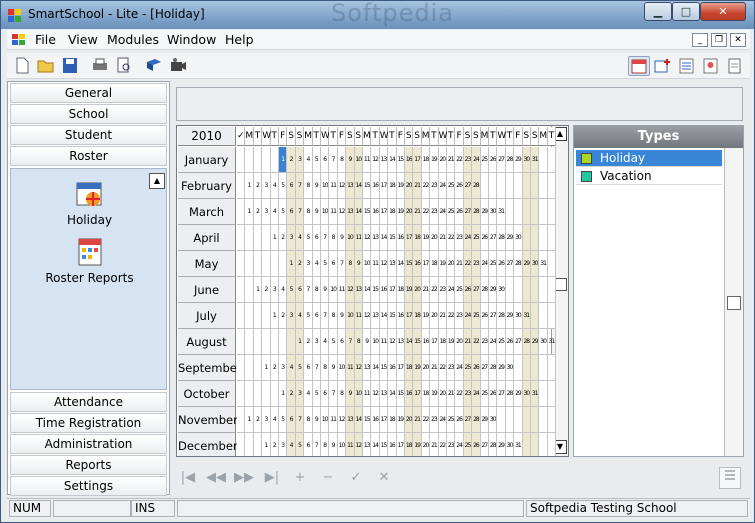 This screenshot has height=523, width=755. I want to click on menu-view: View, so click(83, 39).